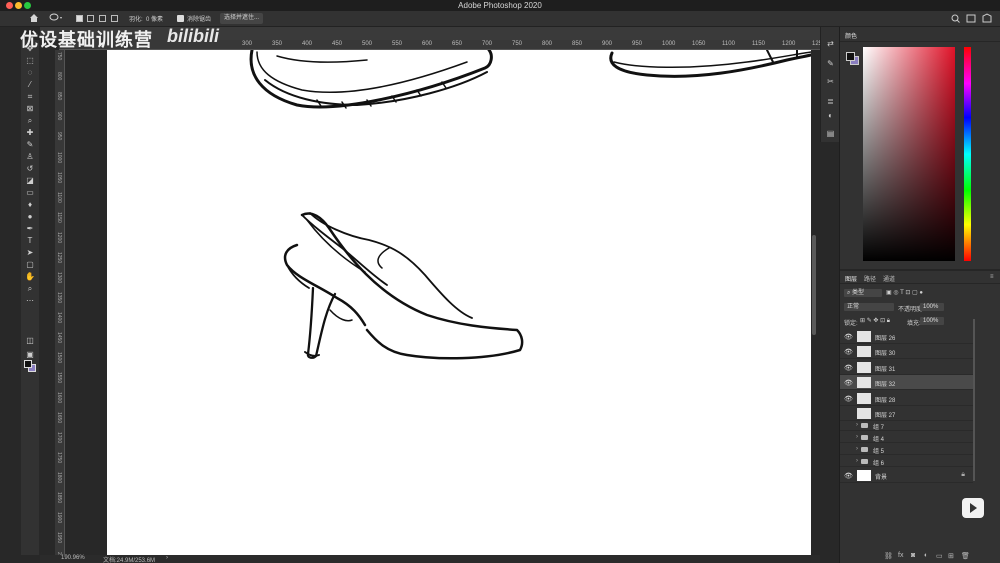 The image size is (1000, 563). I want to click on dodge-tool-icon: ●, so click(30, 216).